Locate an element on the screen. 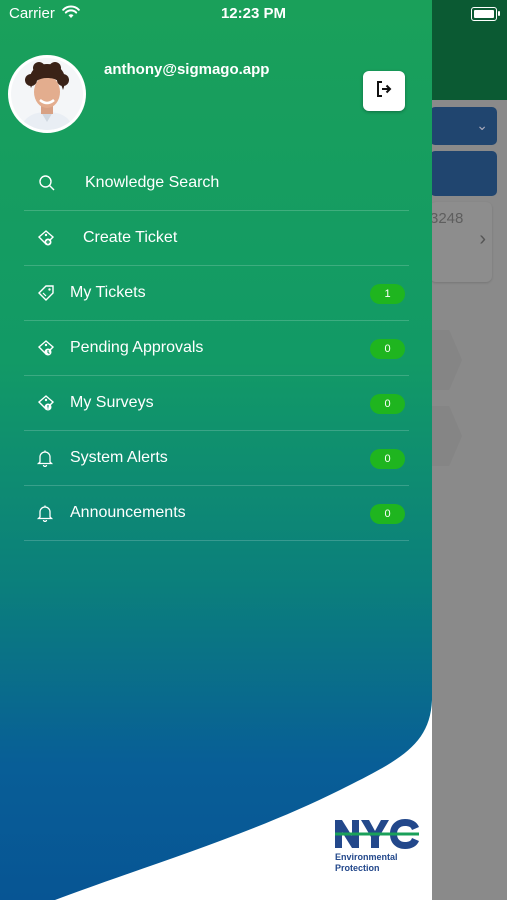 Image resolution: width=507 pixels, height=900 pixels. action-button is located at coordinates (463, 173).